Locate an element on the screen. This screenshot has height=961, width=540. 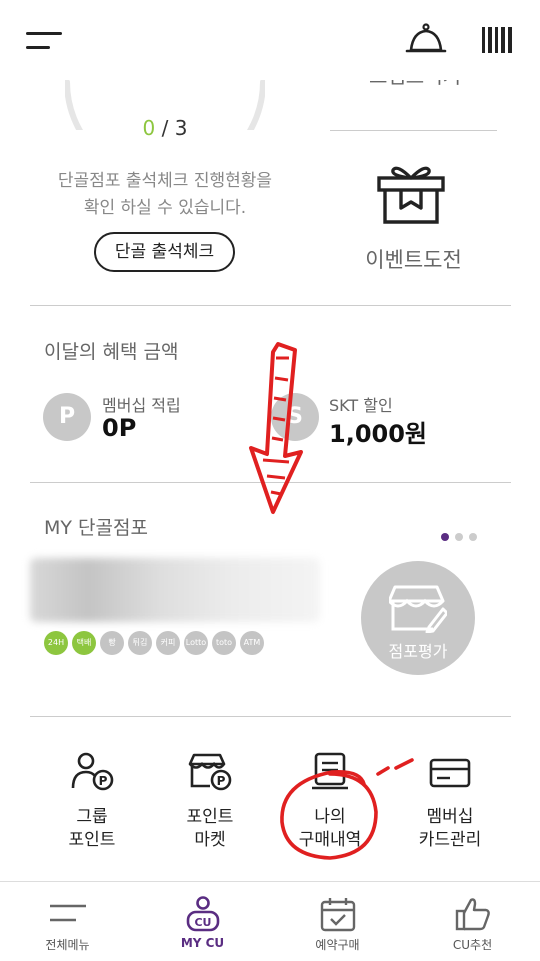
store-review-button: 점포평가 is located at coordinates (418, 618).